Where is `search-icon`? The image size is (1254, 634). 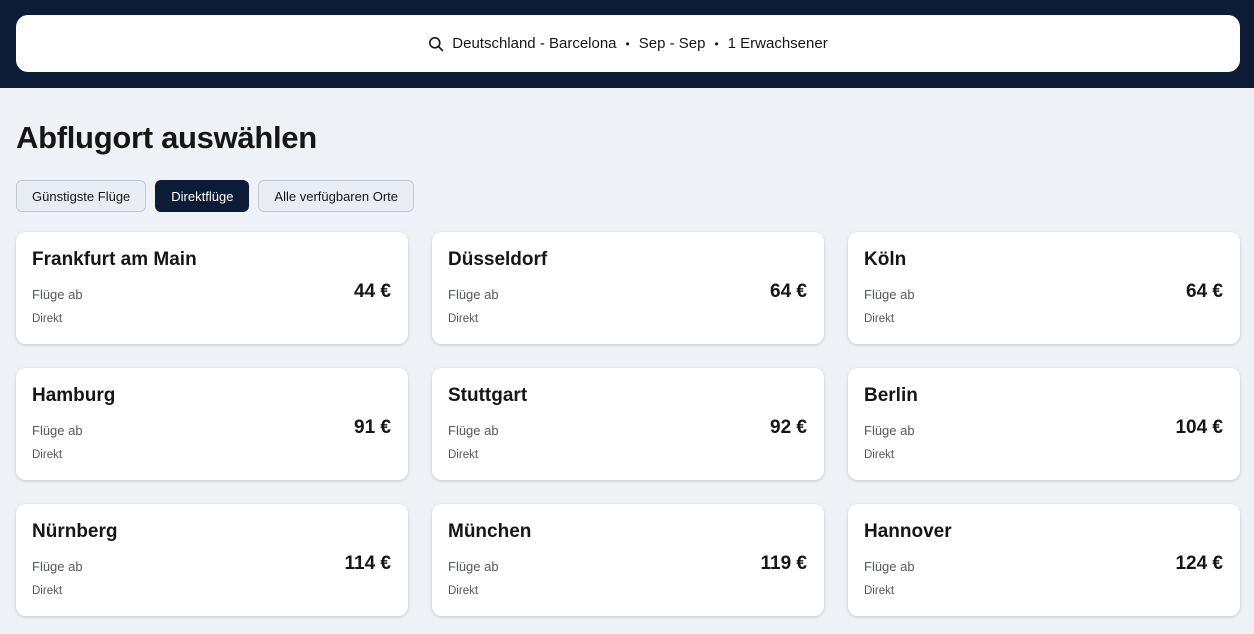 search-icon is located at coordinates (436, 43).